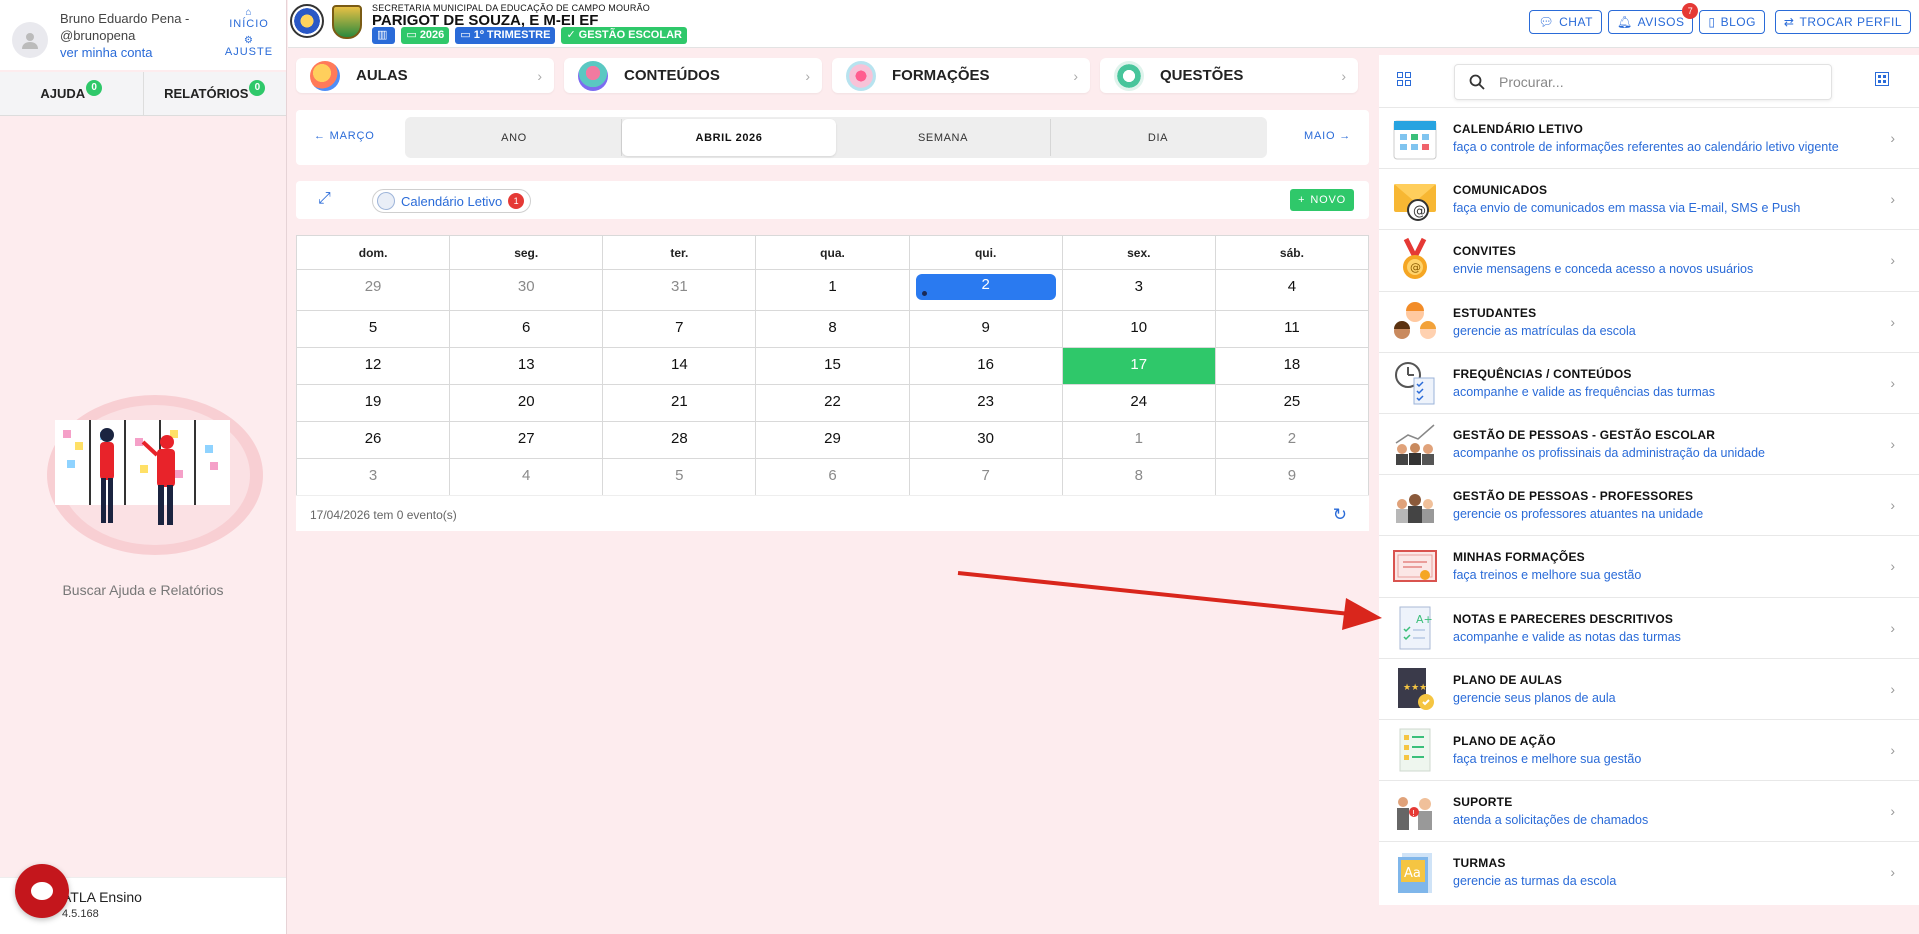 This screenshot has height=934, width=1919. Describe the element at coordinates (425, 75) in the screenshot. I see `module-aulas: AULAS ›` at that location.